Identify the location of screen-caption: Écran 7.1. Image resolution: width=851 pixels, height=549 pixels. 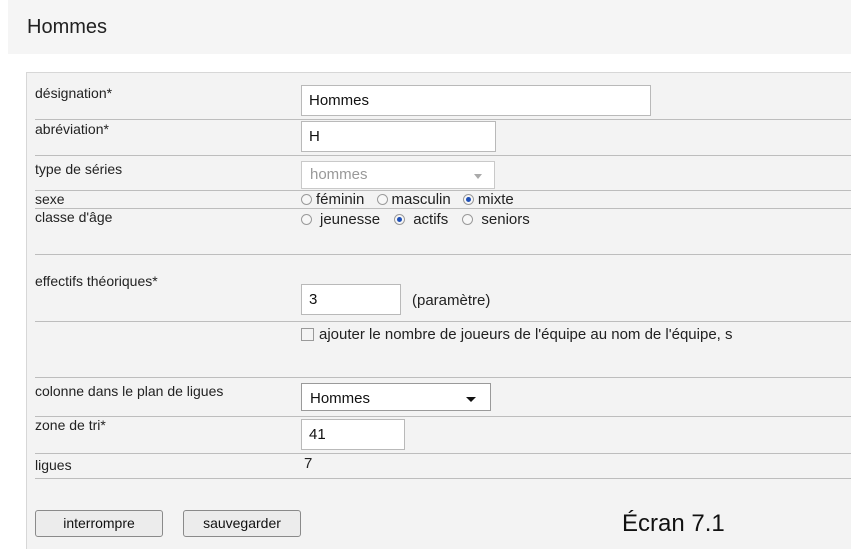
(673, 523).